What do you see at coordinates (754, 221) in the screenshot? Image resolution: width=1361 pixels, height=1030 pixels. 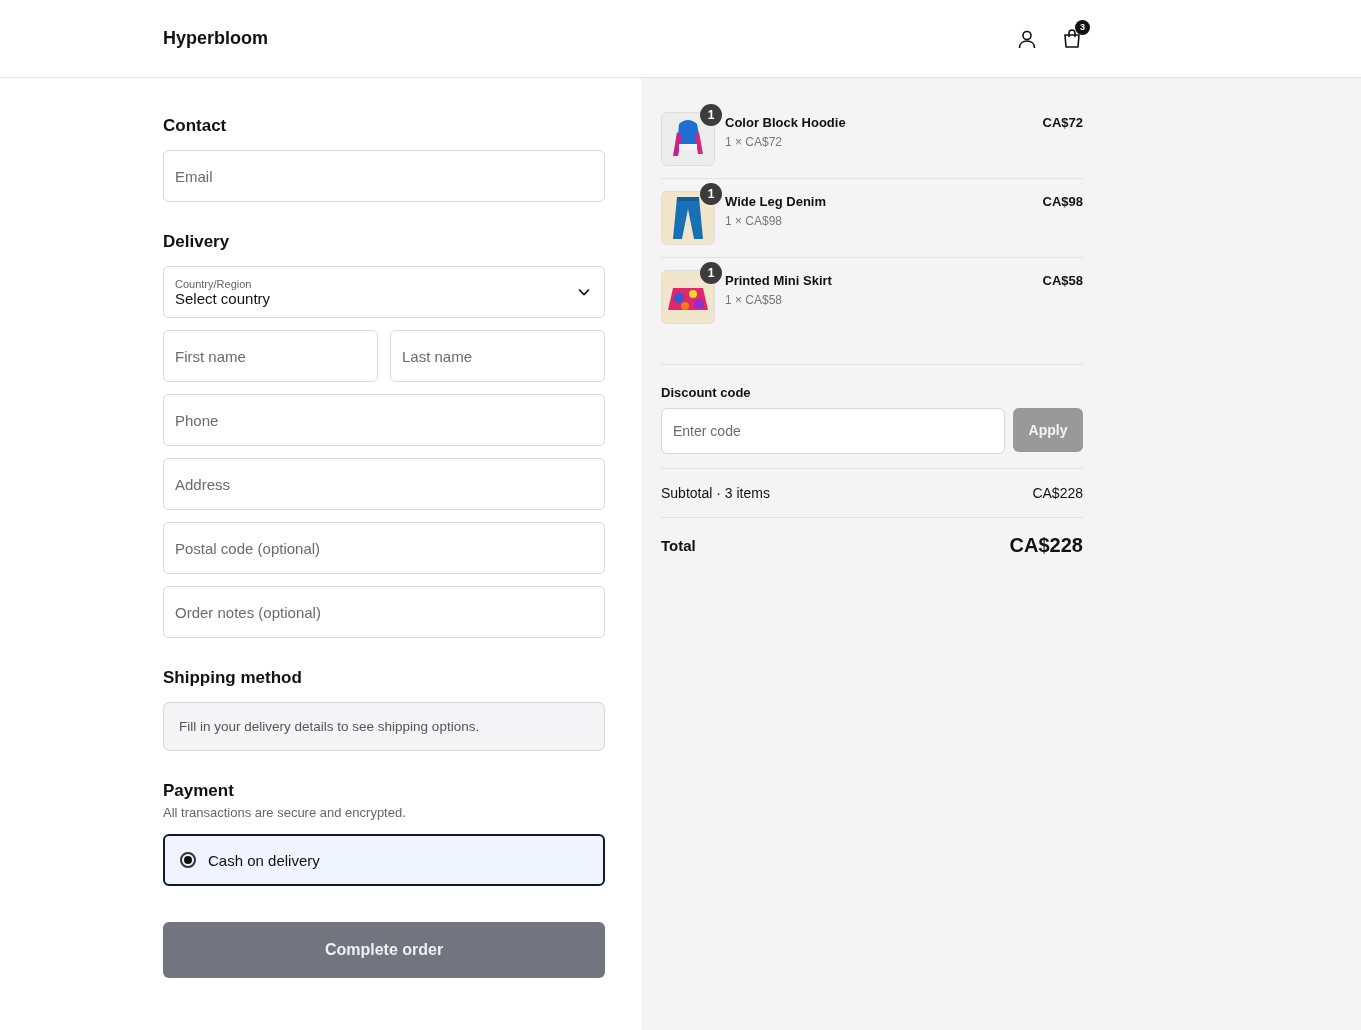 I see `unit-price: 1 × CA$98` at bounding box center [754, 221].